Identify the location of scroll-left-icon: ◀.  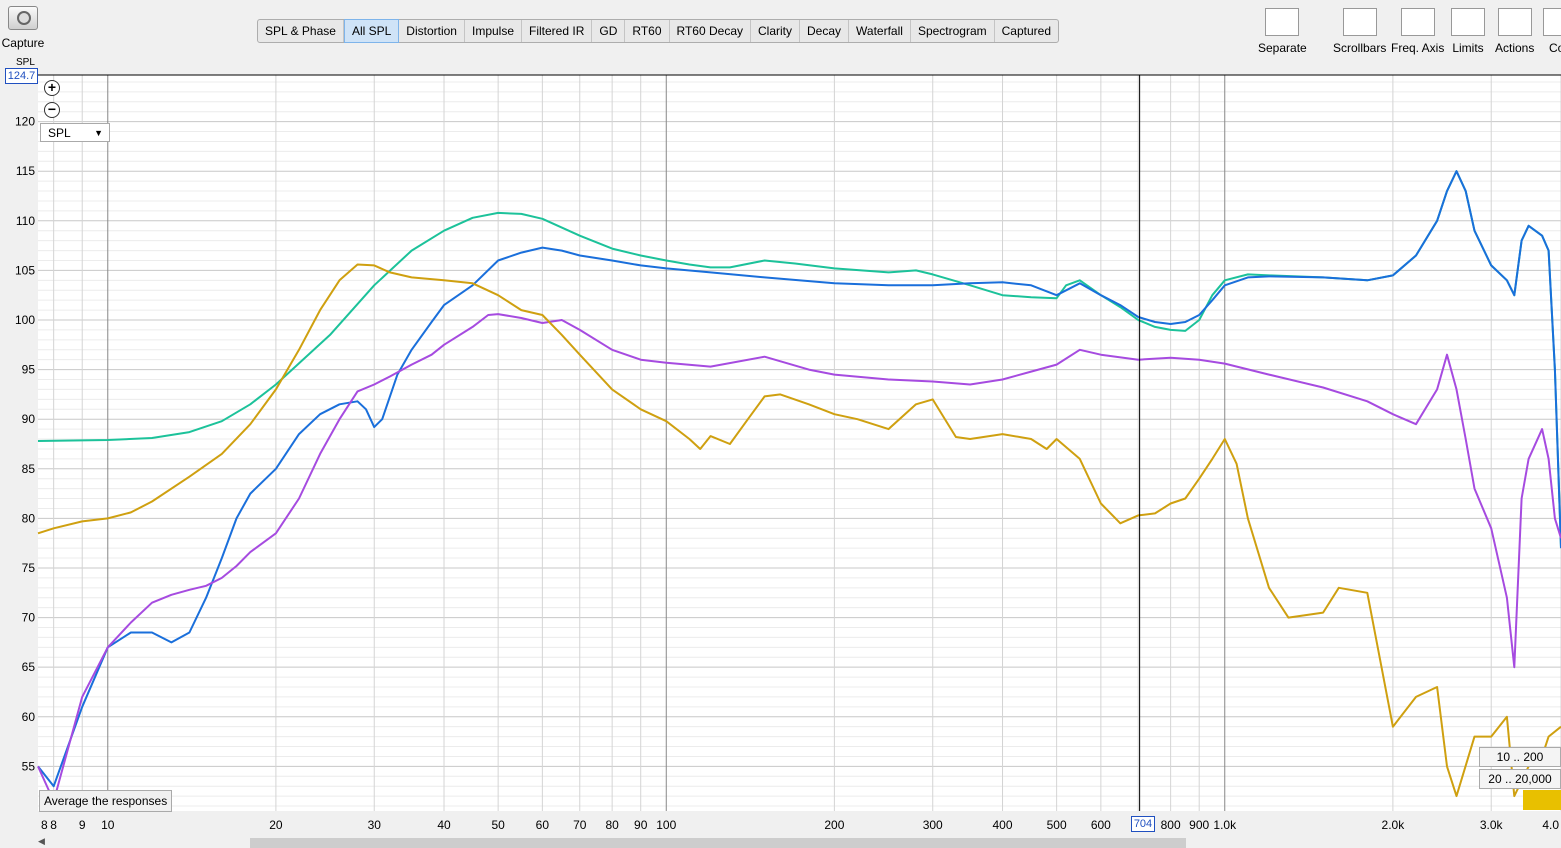
(41, 841).